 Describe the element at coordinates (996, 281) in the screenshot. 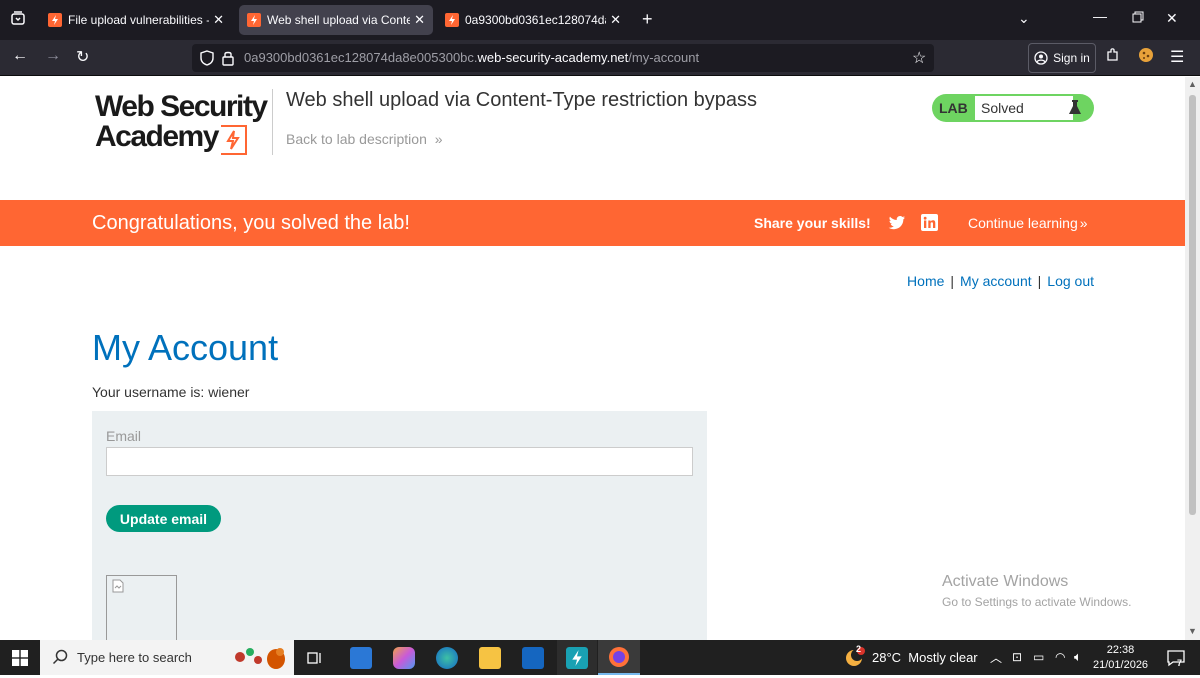

I see `my-account-link: My account` at that location.